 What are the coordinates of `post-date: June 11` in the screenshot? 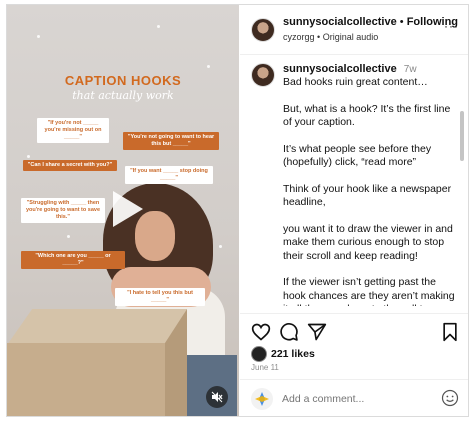 It's located at (265, 367).